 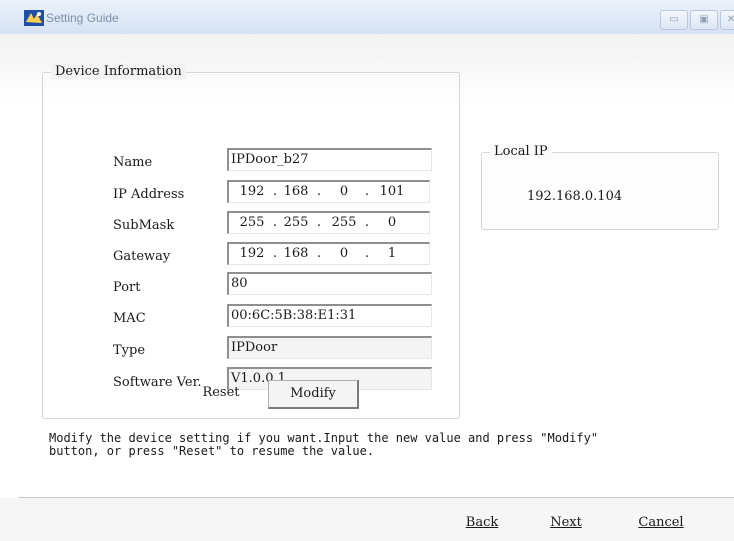 I want to click on submask-octet-2: 255, so click(x=296, y=223).